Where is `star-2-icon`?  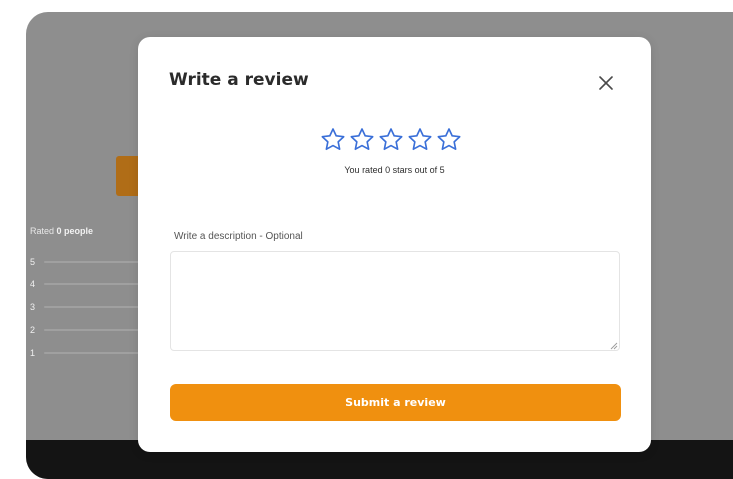 star-2-icon is located at coordinates (362, 140).